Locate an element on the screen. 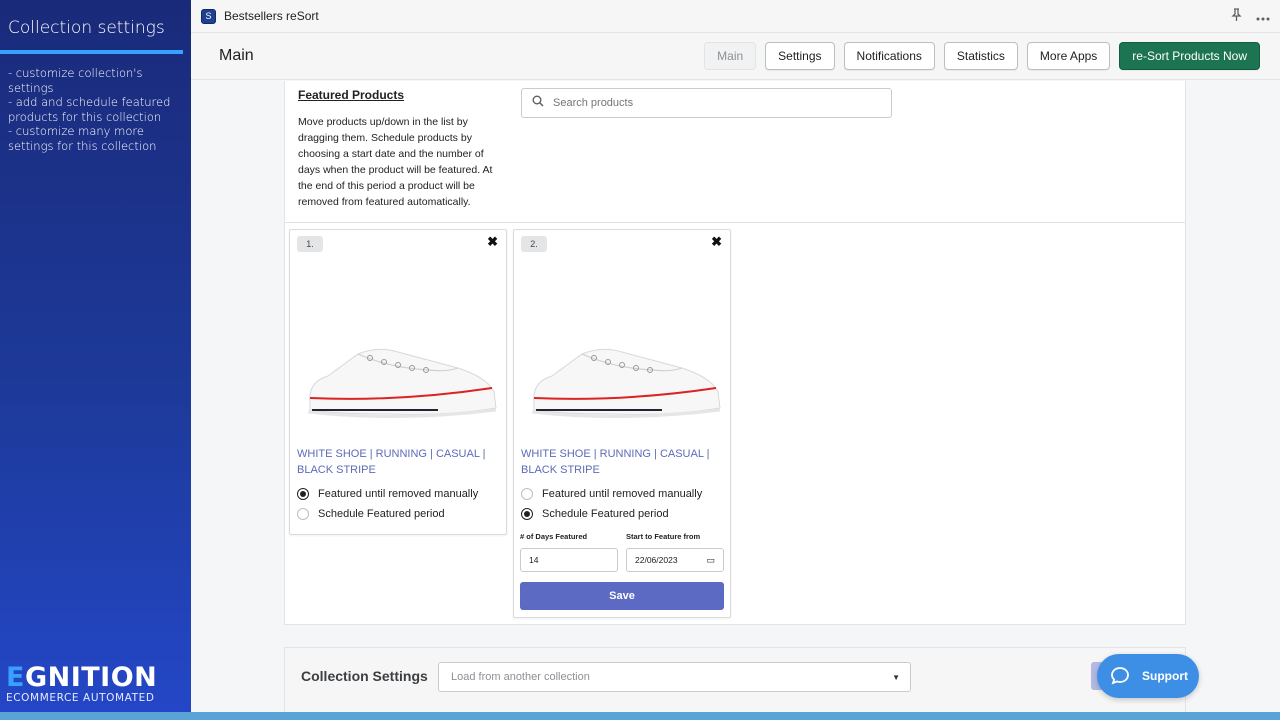  calendar-icon: ▭ is located at coordinates (710, 560).